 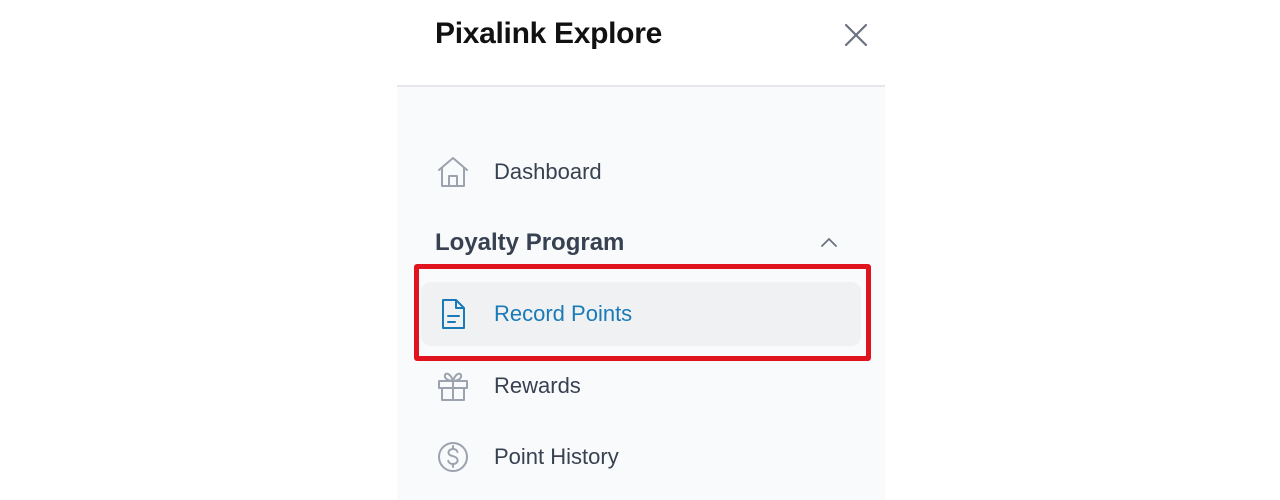 What do you see at coordinates (556, 456) in the screenshot?
I see `nav-item-label: Point History` at bounding box center [556, 456].